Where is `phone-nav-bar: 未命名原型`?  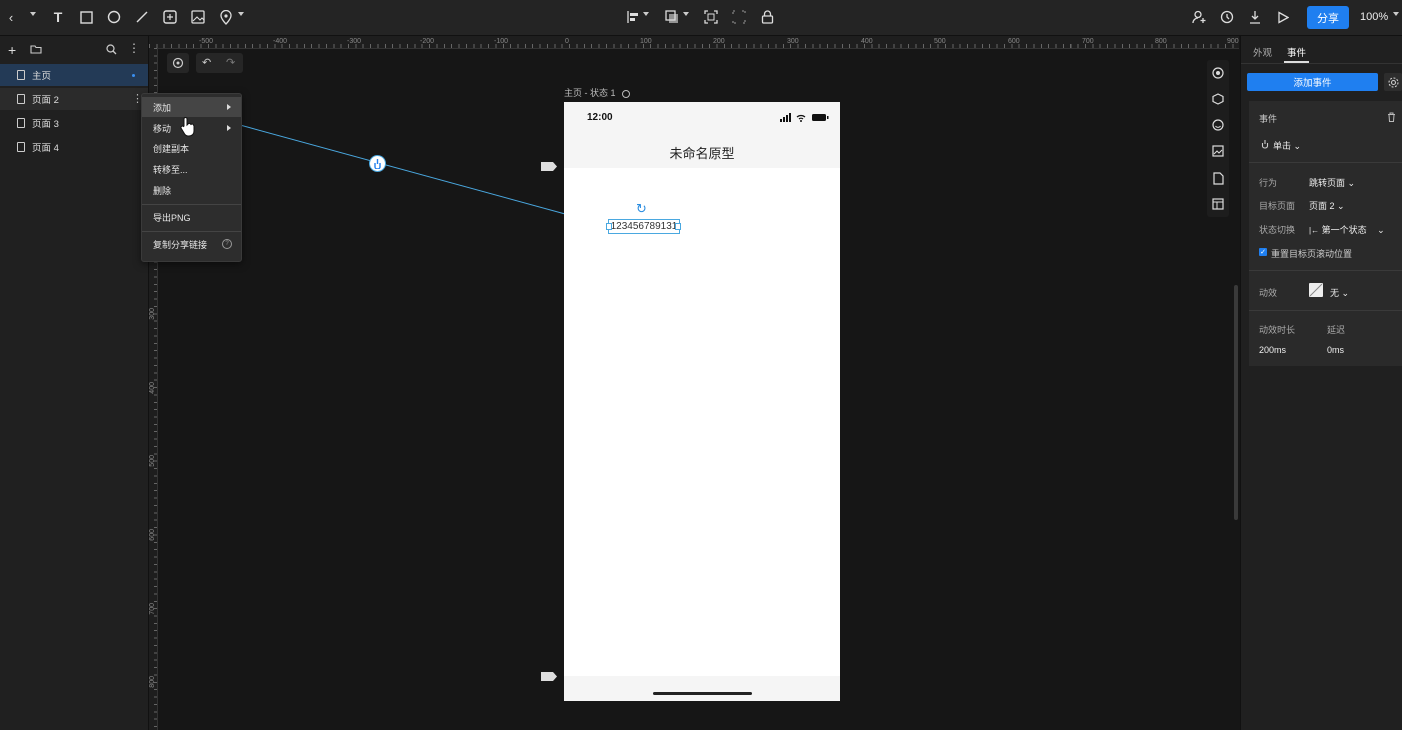
phone-nav-bar: 未命名原型 is located at coordinates (702, 151).